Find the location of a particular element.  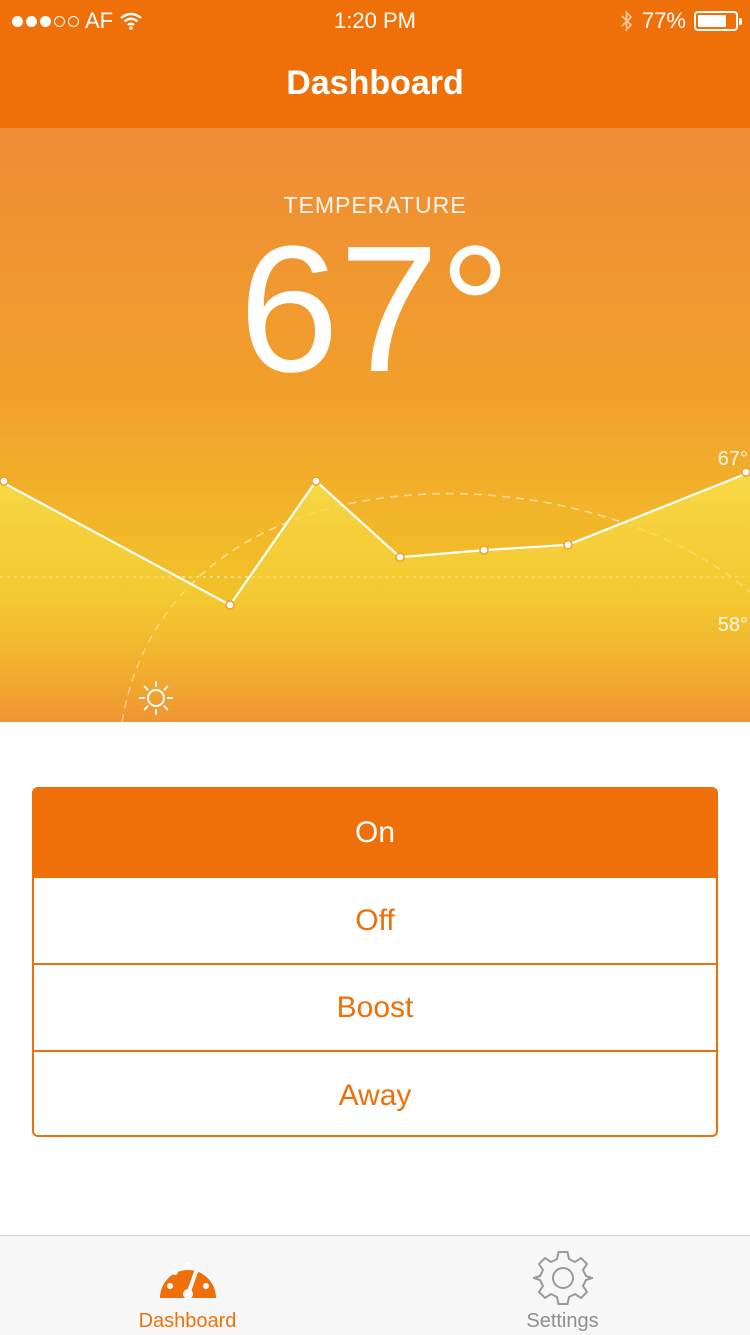

low-temp-label: 58° is located at coordinates (732, 625).